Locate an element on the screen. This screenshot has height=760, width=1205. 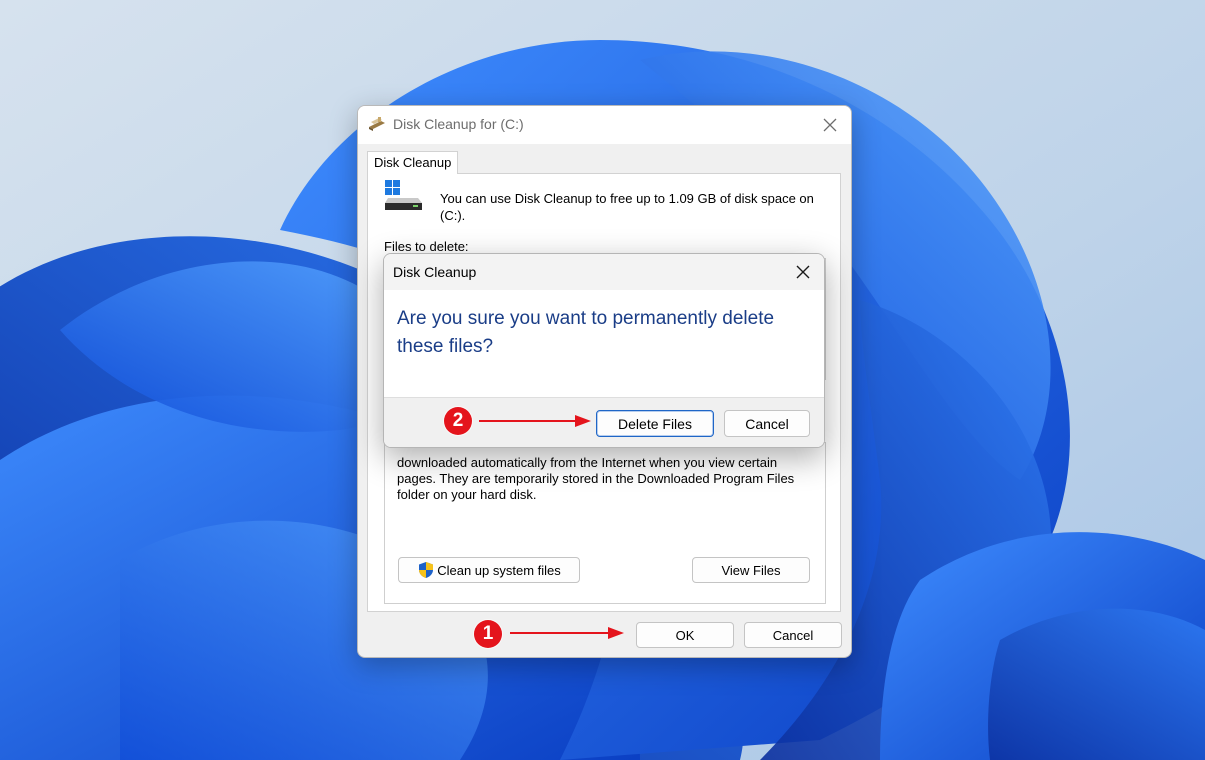
clean-up-system-files-label: Clean up system files is located at coordinates (499, 570).